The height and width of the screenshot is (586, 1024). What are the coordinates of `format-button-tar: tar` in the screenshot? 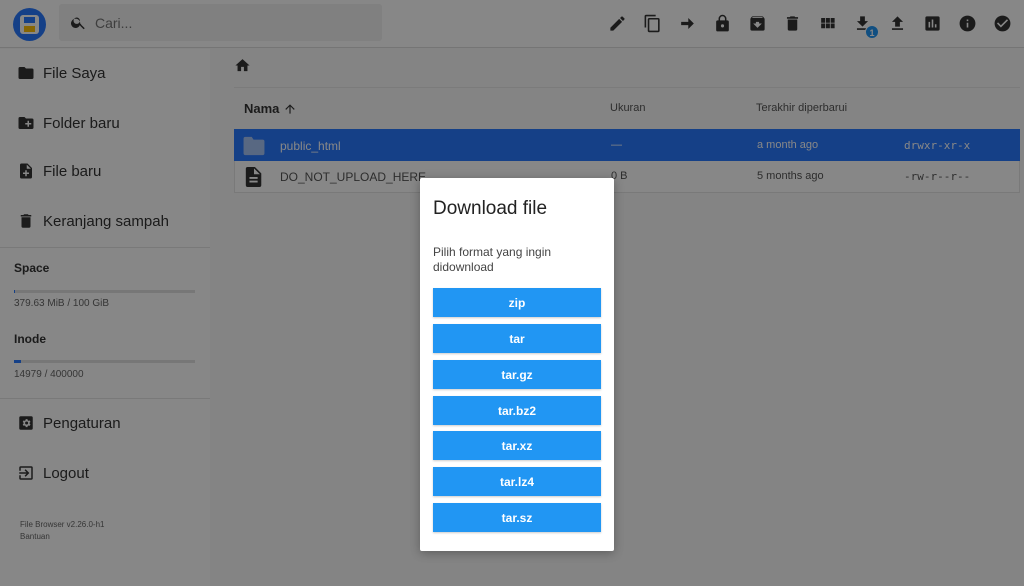 It's located at (517, 338).